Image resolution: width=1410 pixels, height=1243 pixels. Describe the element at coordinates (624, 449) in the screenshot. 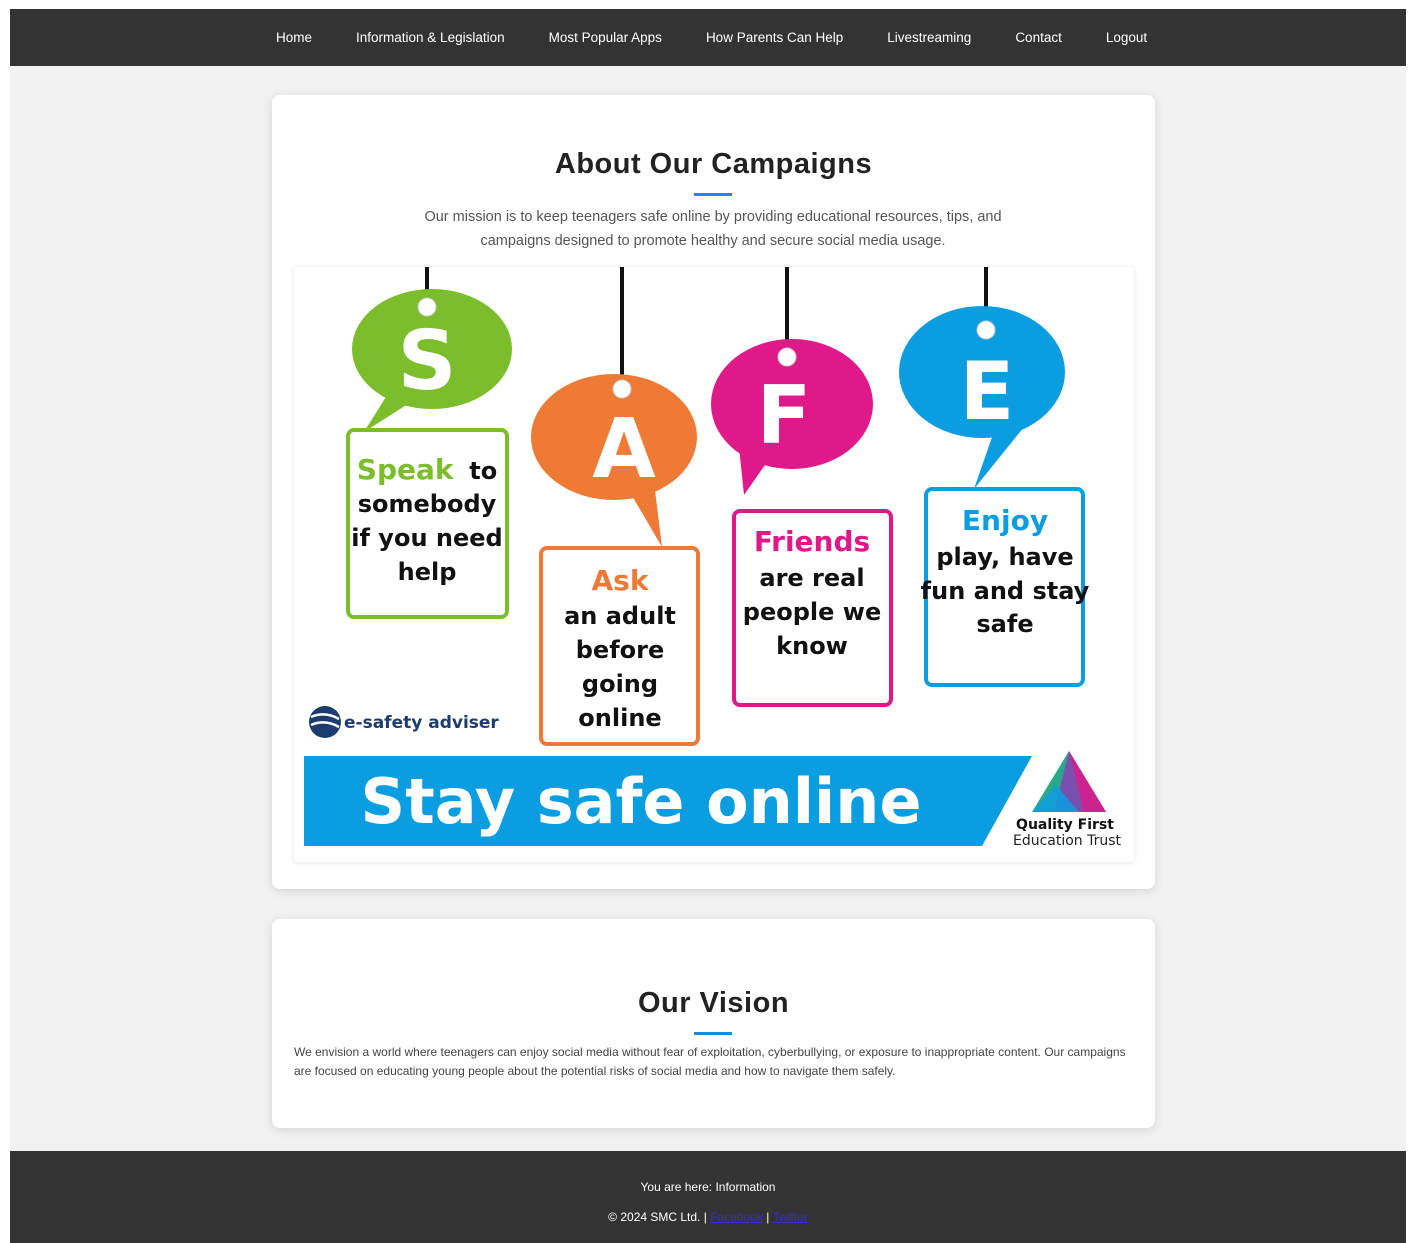

I see `letter-a: A` at that location.